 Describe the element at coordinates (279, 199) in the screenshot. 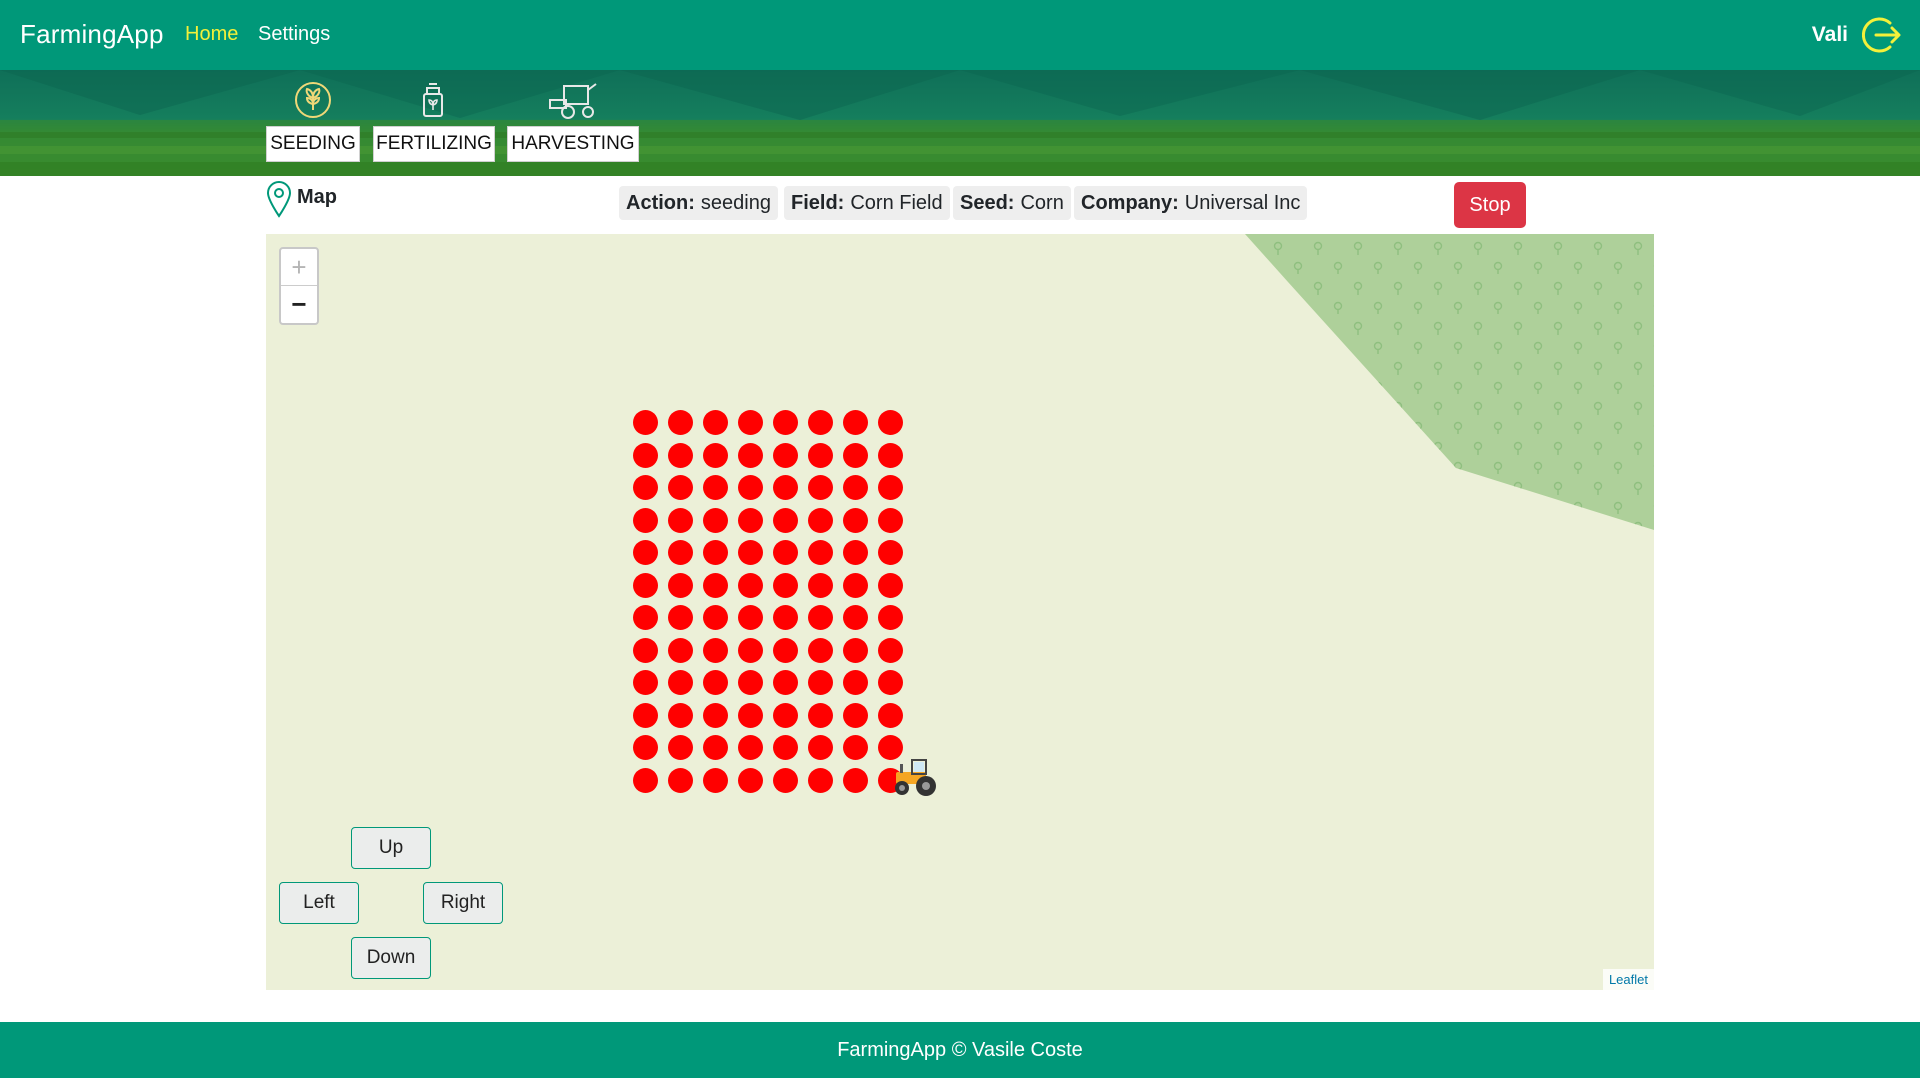

I see `map-pin-icon` at that location.